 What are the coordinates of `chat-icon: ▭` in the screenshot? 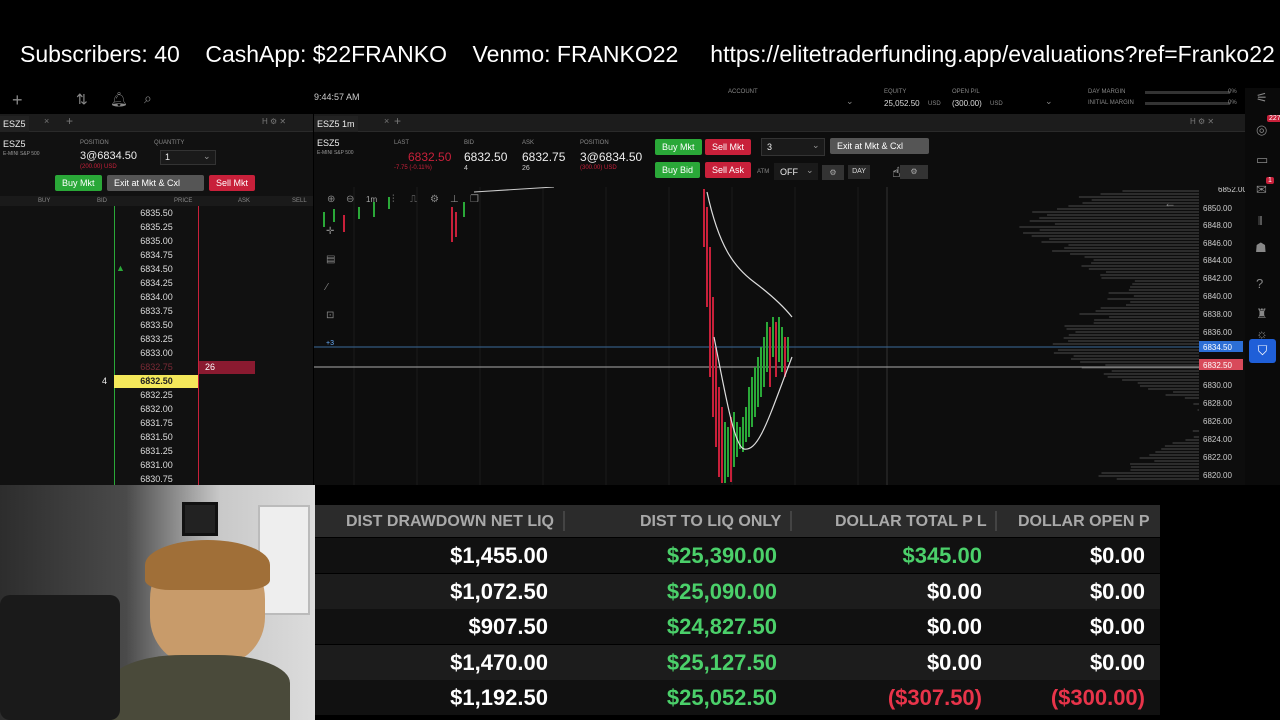 It's located at (1262, 160).